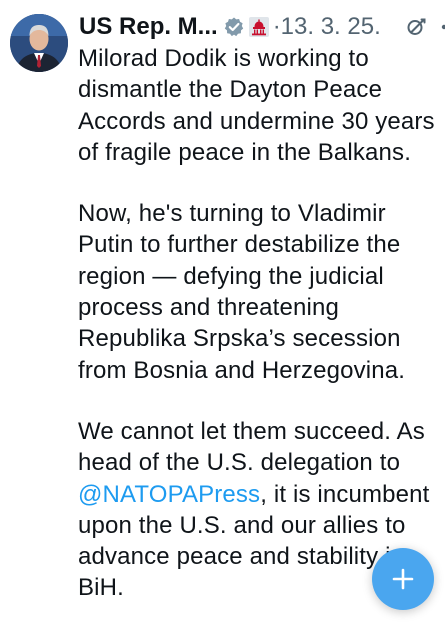  I want to click on verified-badge-icon, so click(234, 27).